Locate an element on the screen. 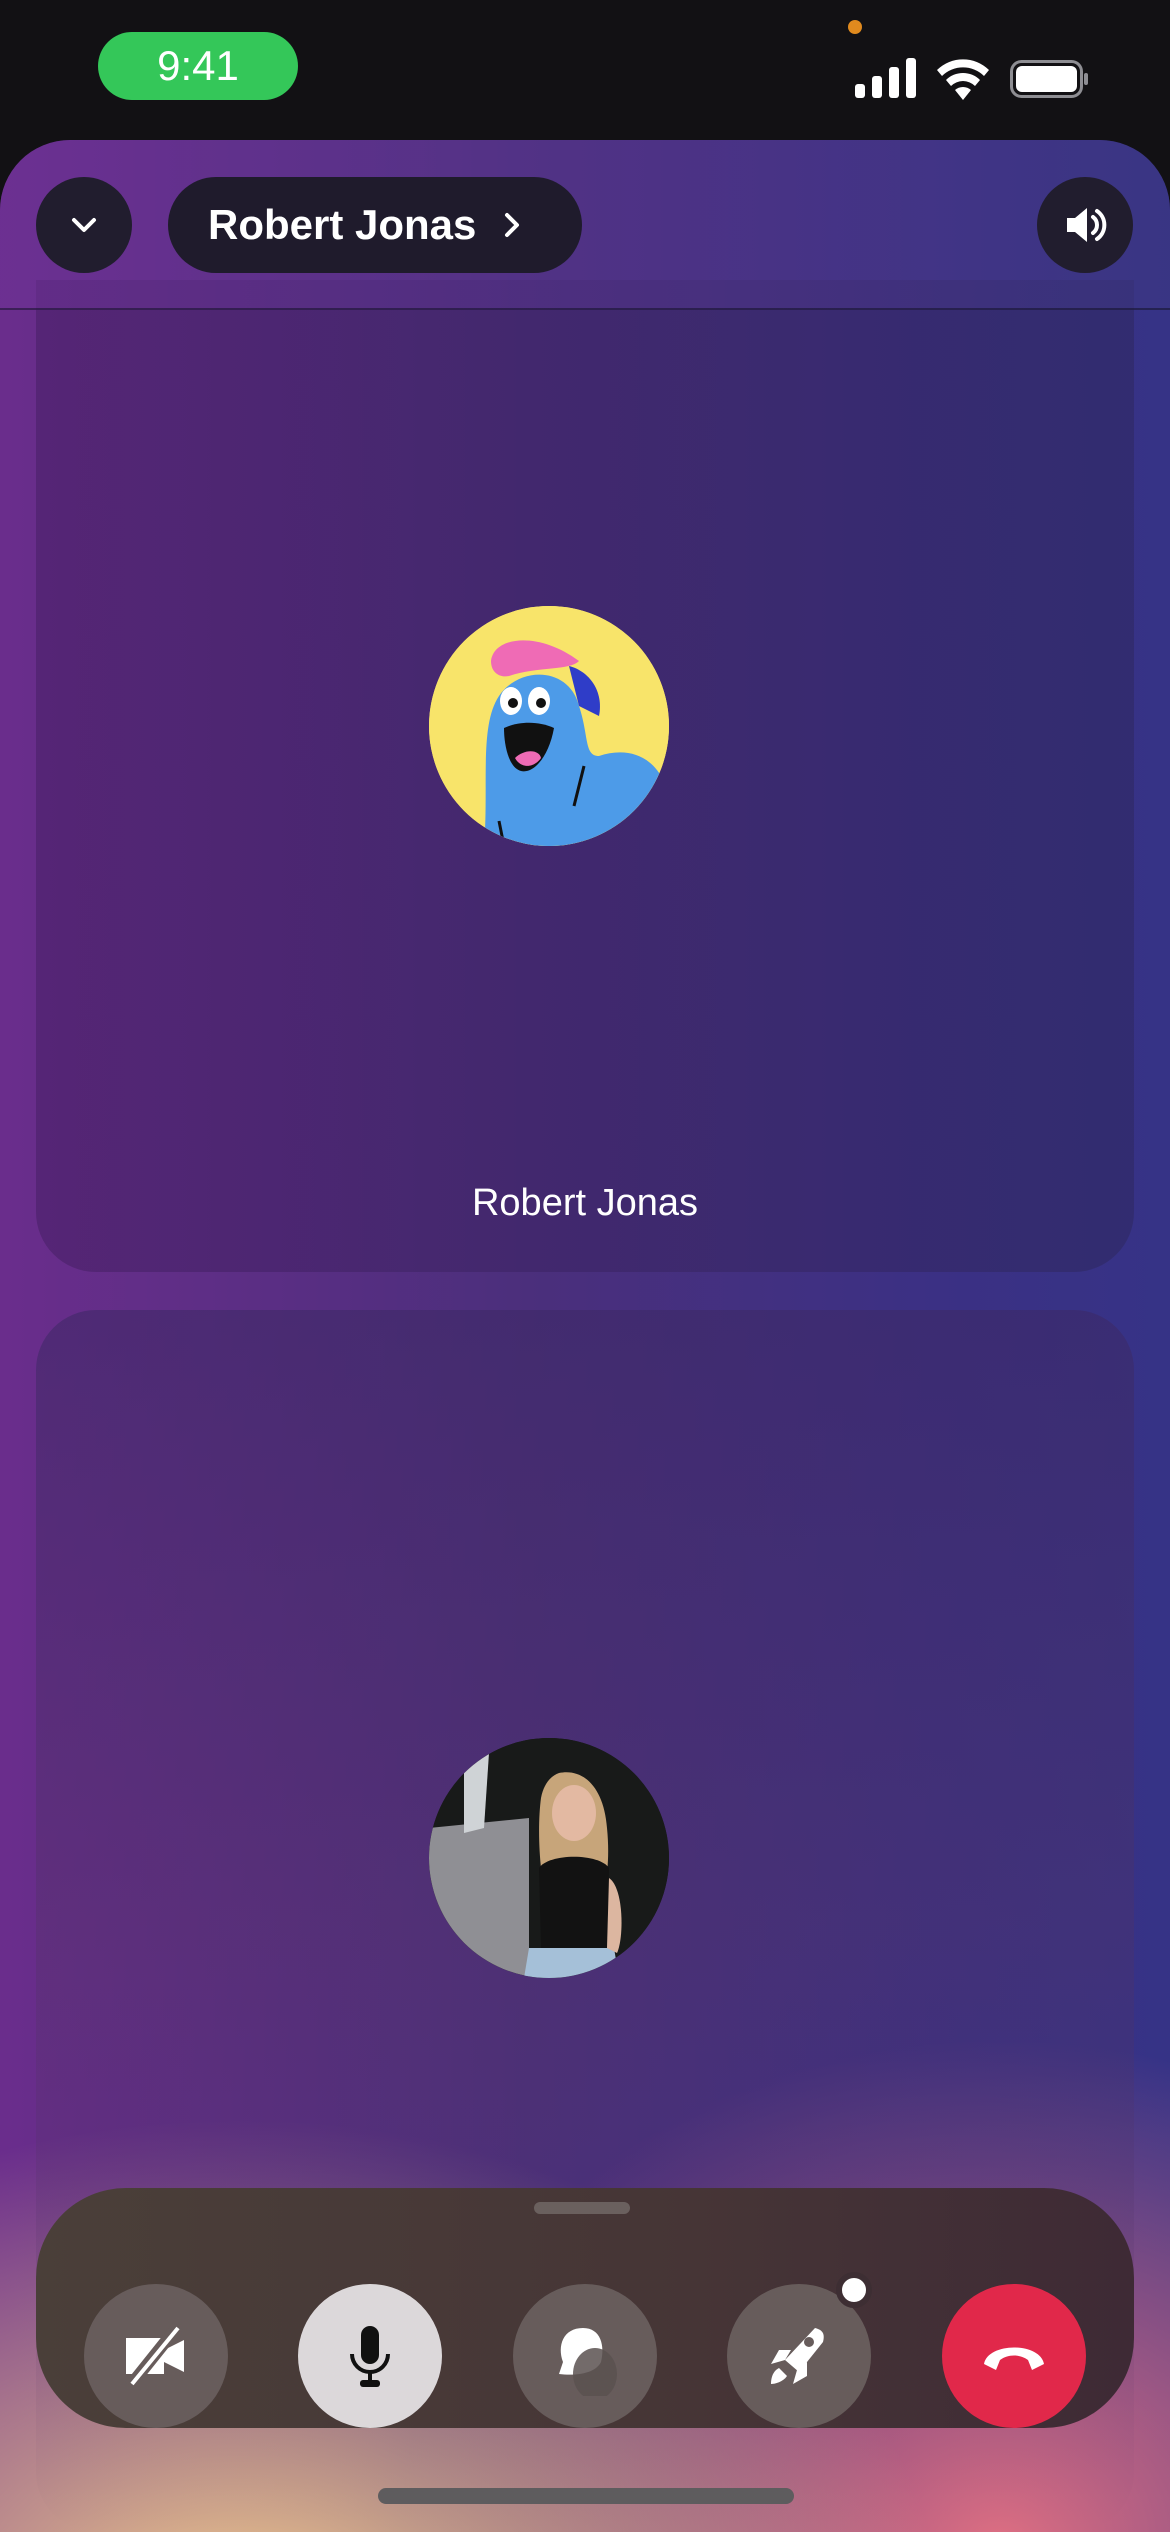 The width and height of the screenshot is (1170, 2532). end-call-button is located at coordinates (1014, 2356).